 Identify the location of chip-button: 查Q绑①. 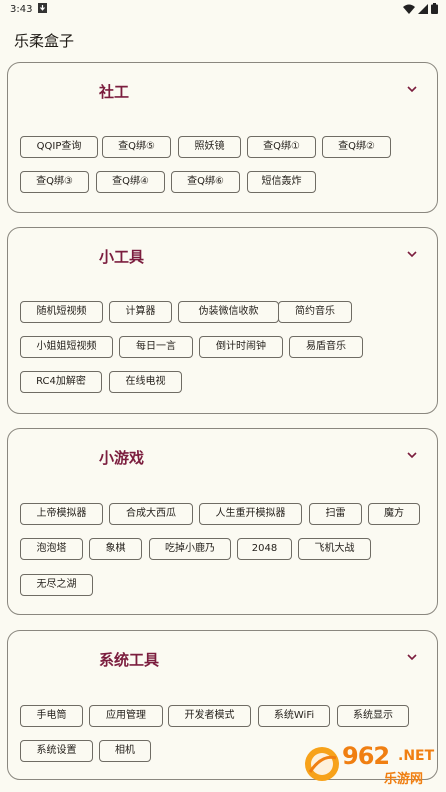
(281, 147).